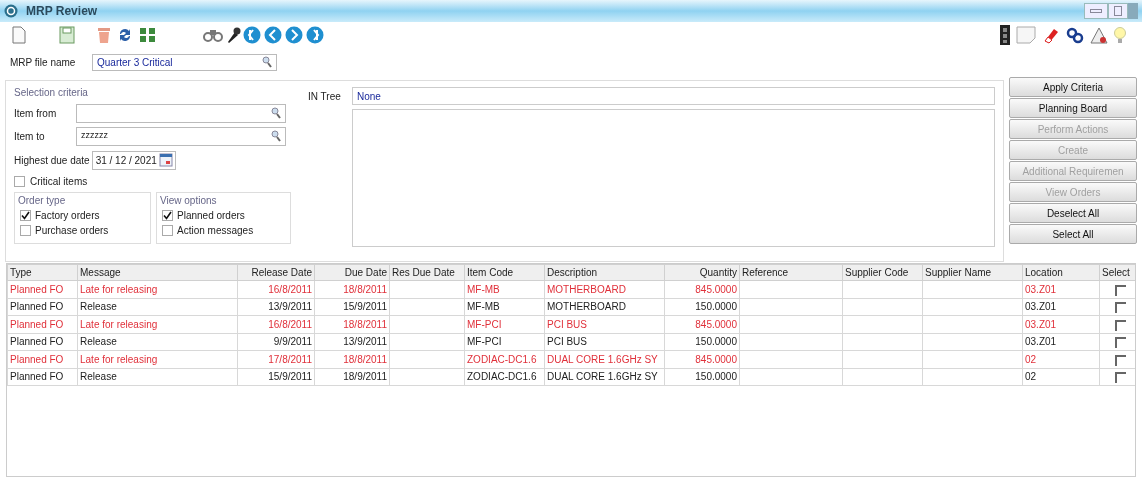  What do you see at coordinates (604, 272) in the screenshot?
I see `column-header: Description` at bounding box center [604, 272].